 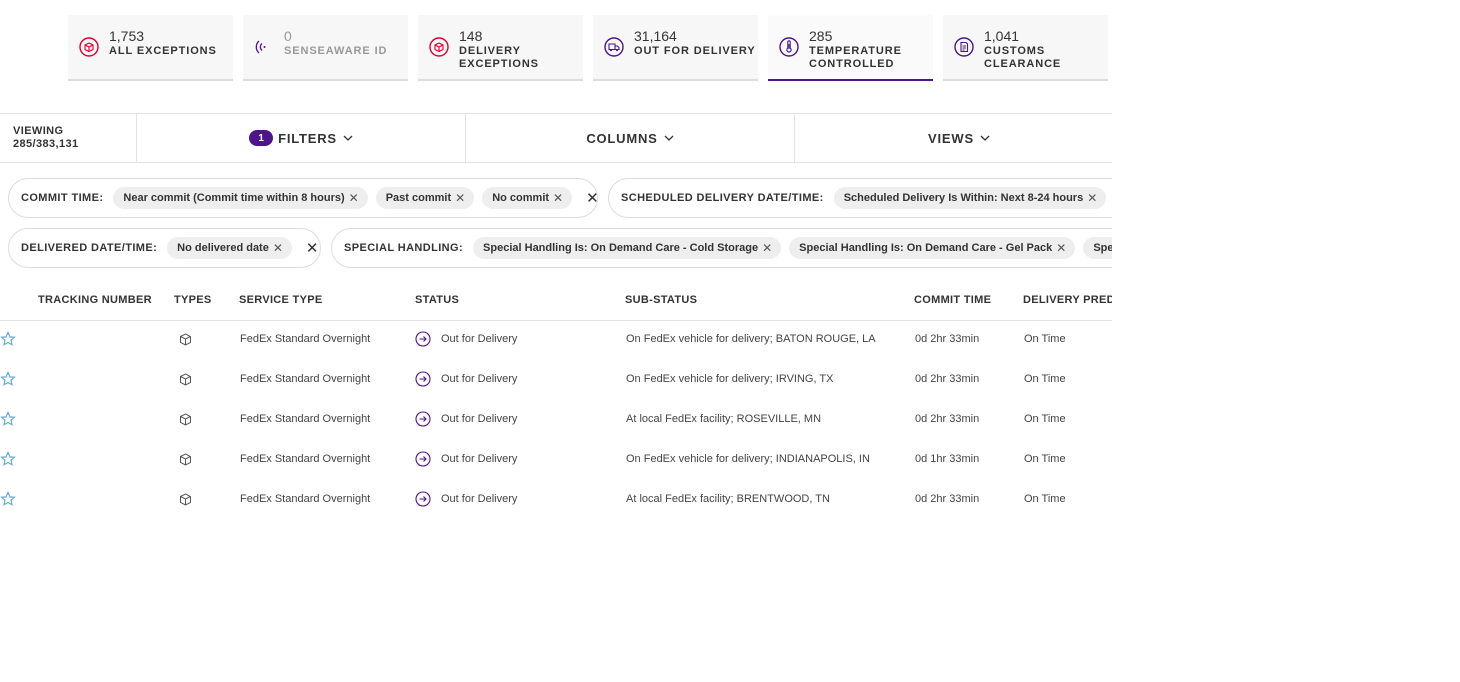 What do you see at coordinates (789, 47) in the screenshot?
I see `thermometer-icon` at bounding box center [789, 47].